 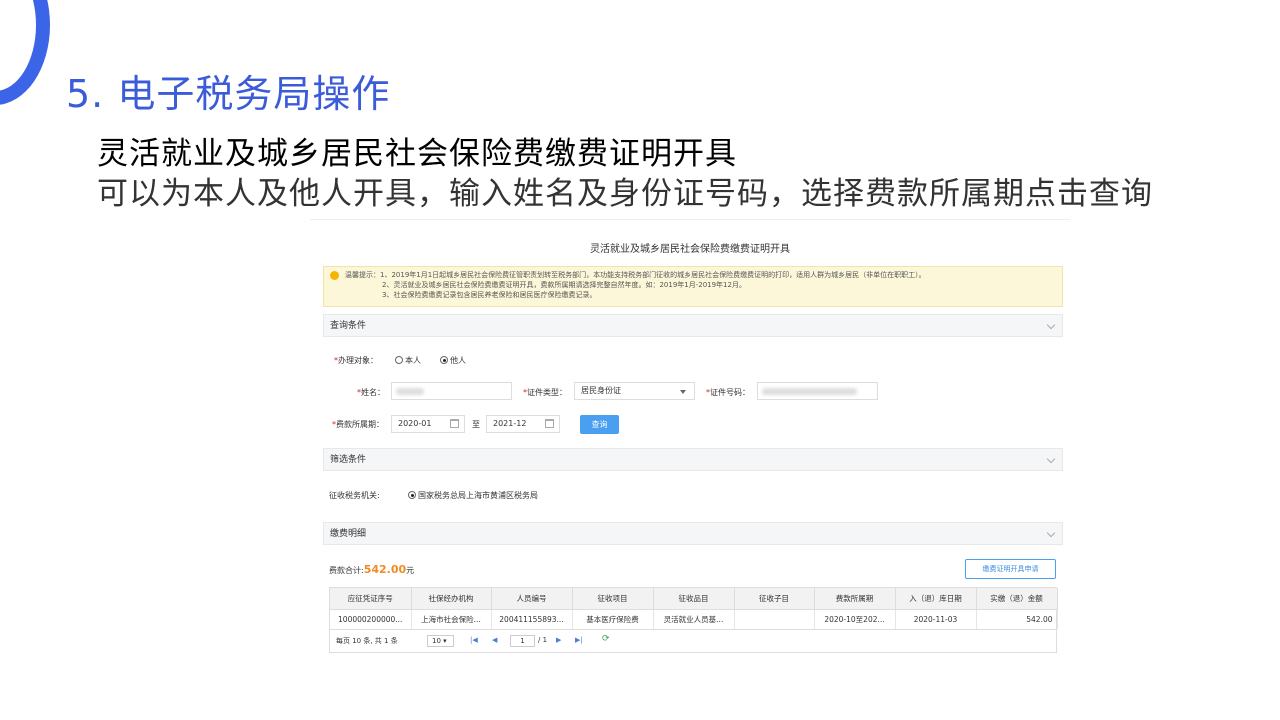 I want to click on name-input, so click(x=451, y=391).